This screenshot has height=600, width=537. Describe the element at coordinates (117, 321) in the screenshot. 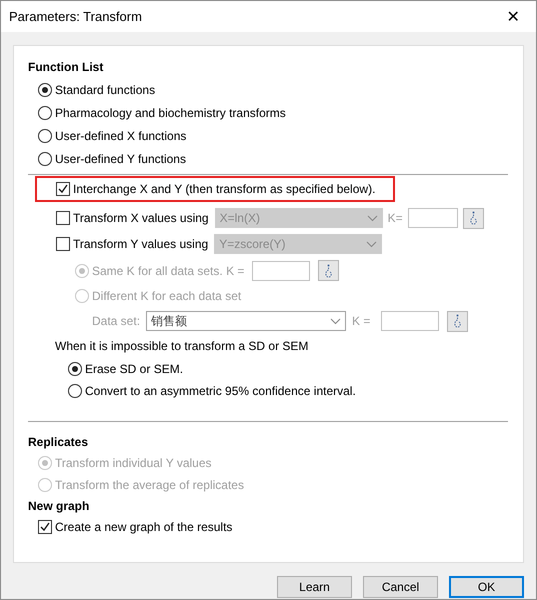

I see `data-set-label: Data set:` at that location.